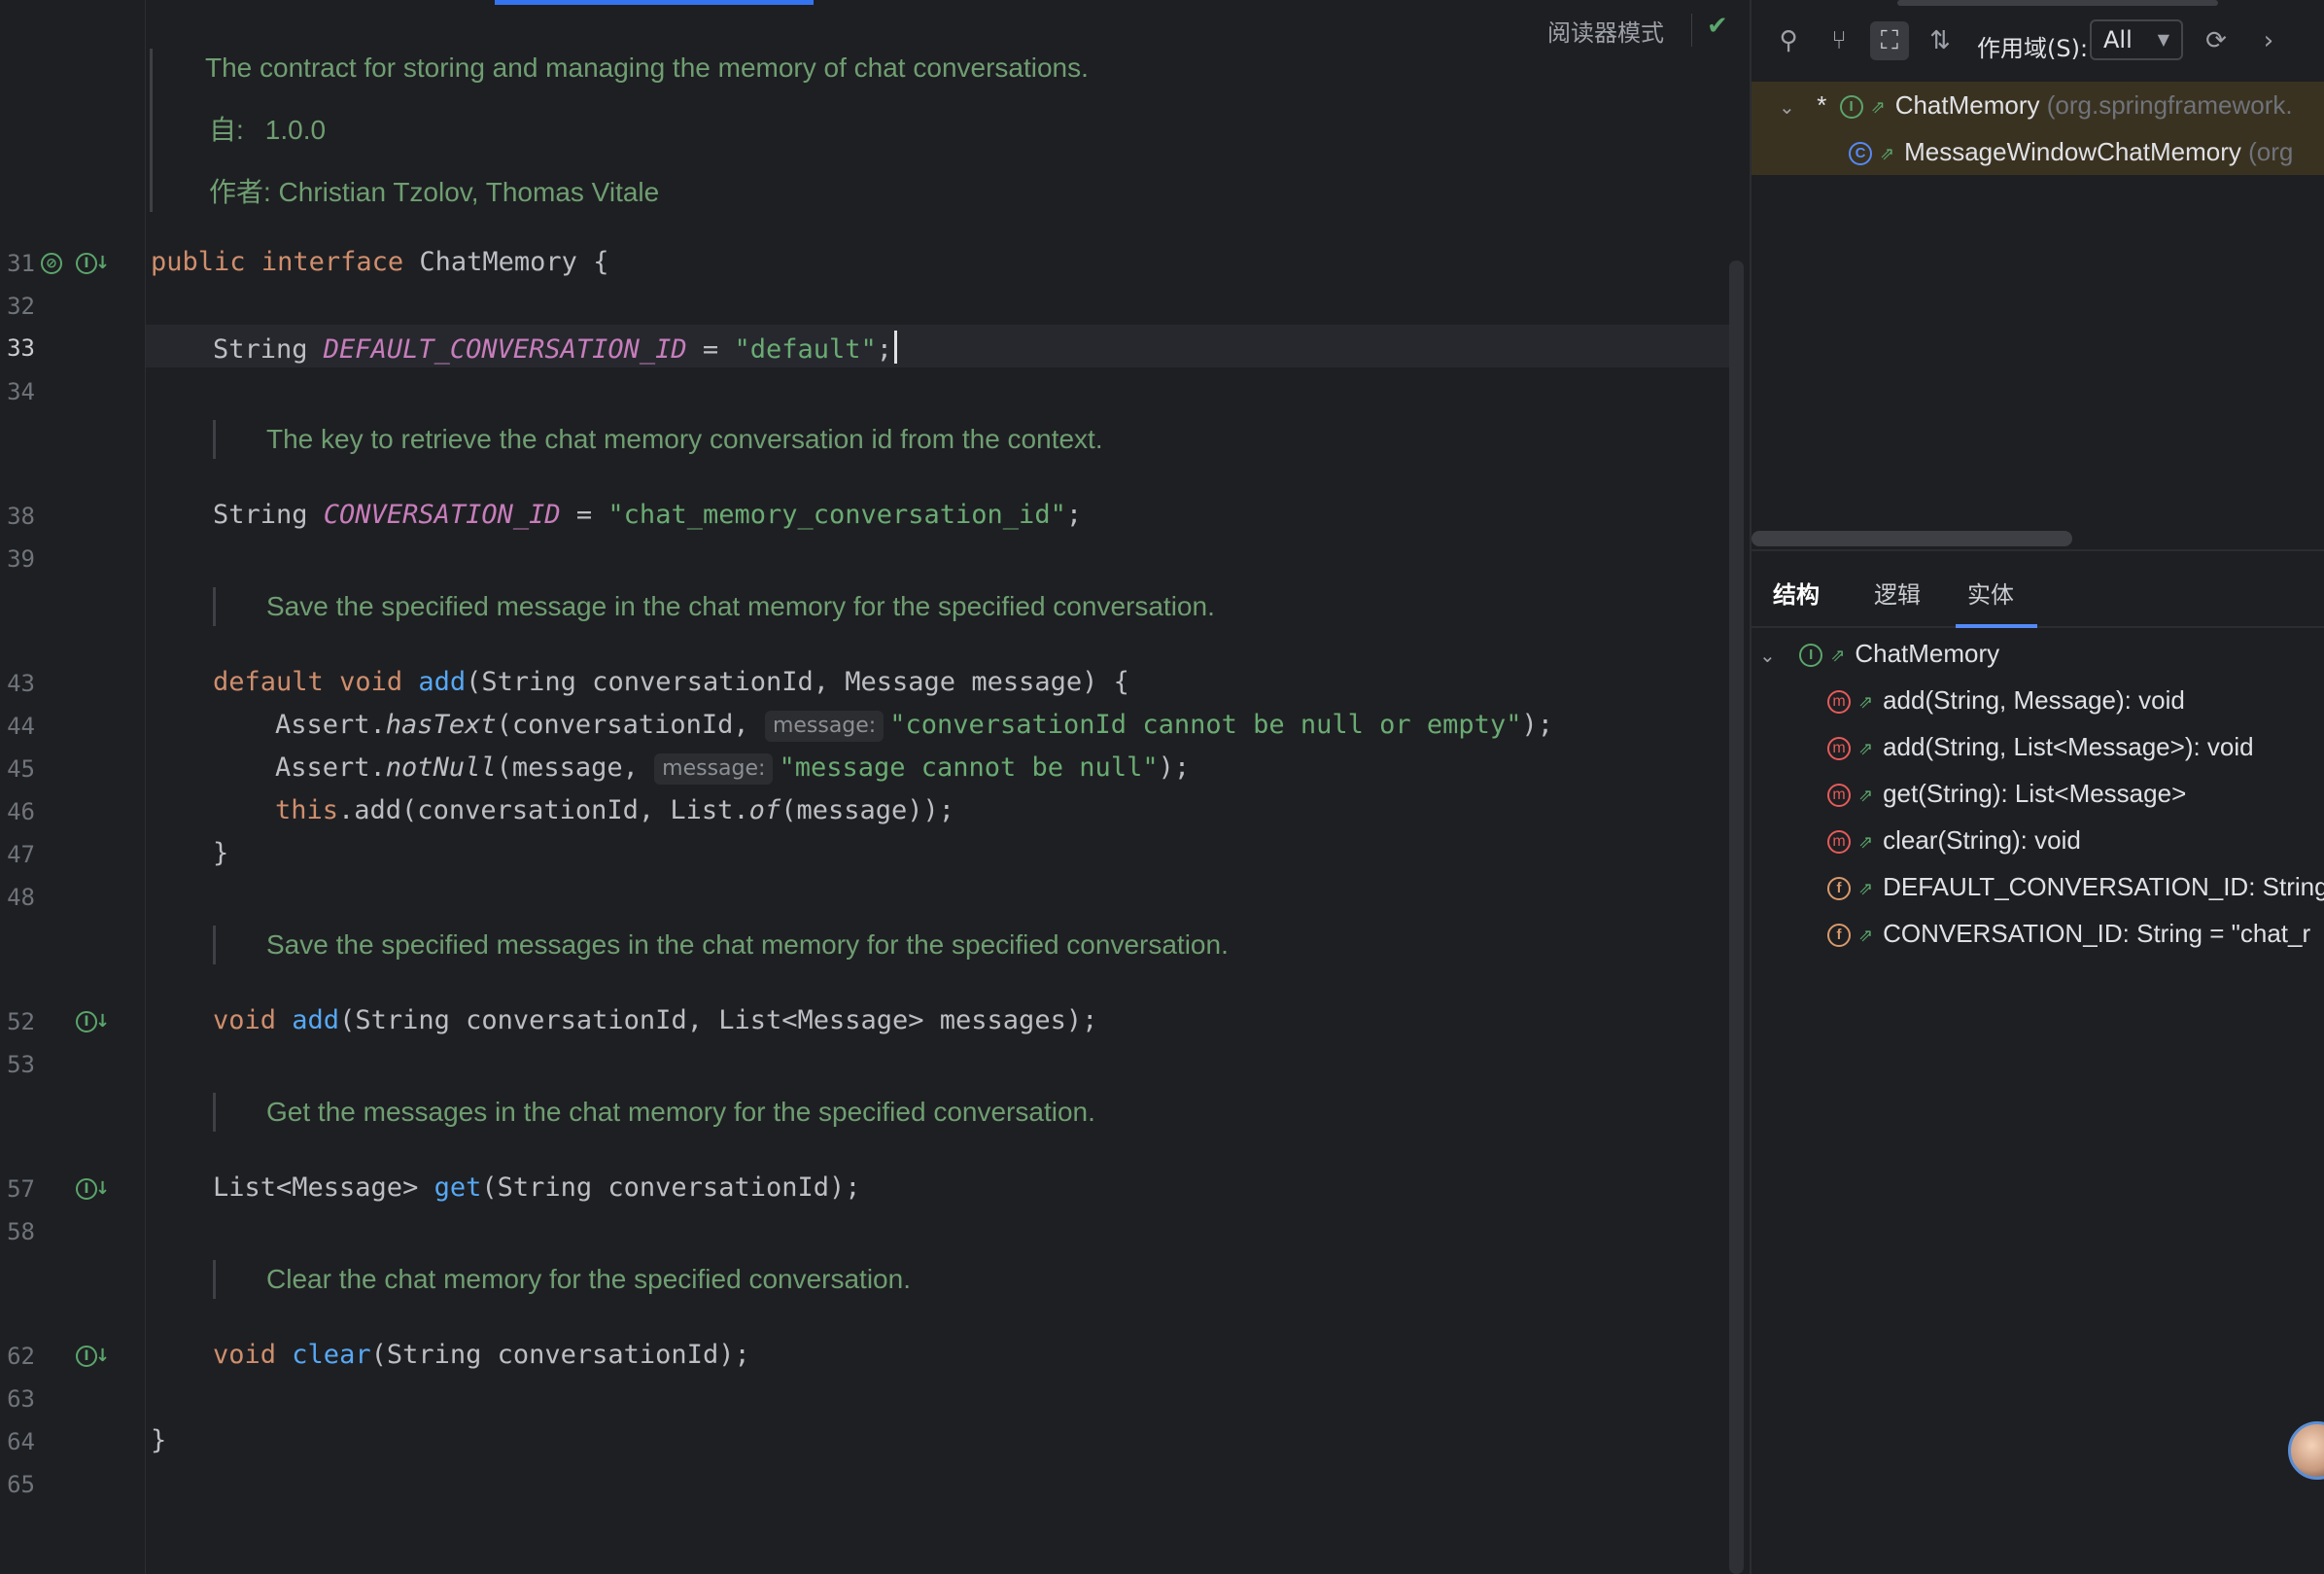 This screenshot has width=2324, height=1574. What do you see at coordinates (1912, 538) in the screenshot?
I see `hierarchy-horizontal-scrollbar` at bounding box center [1912, 538].